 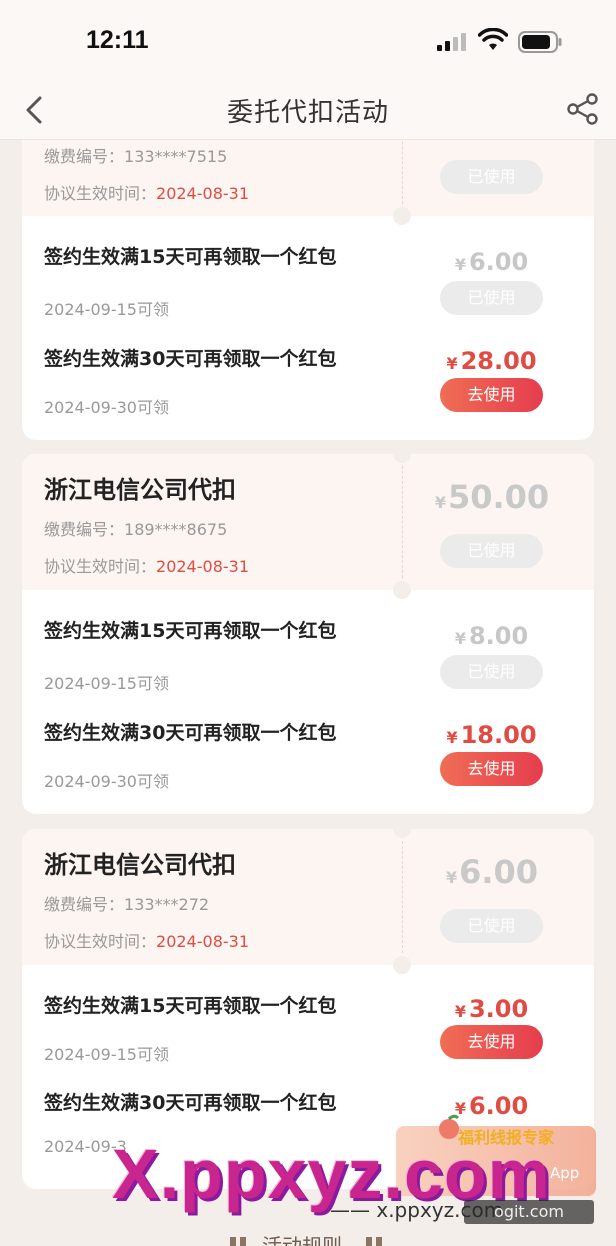 What do you see at coordinates (302, 1238) in the screenshot?
I see `rules-link: 活动规则` at bounding box center [302, 1238].